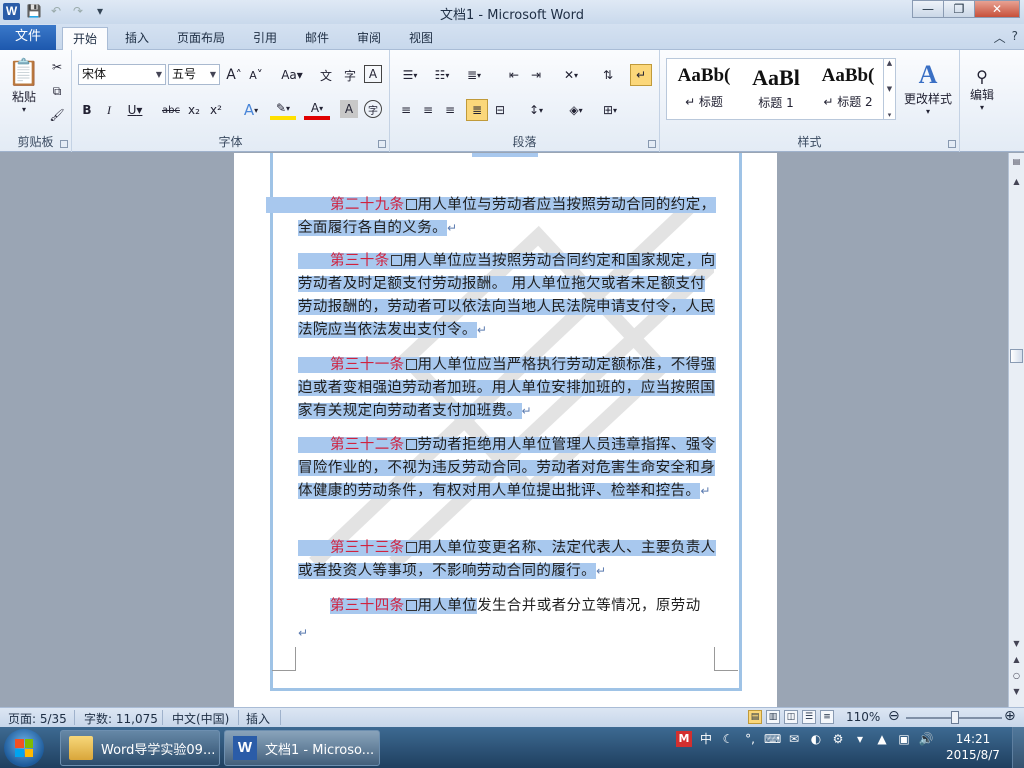  I want to click on show-hidden-icons: ▲, so click(882, 739).